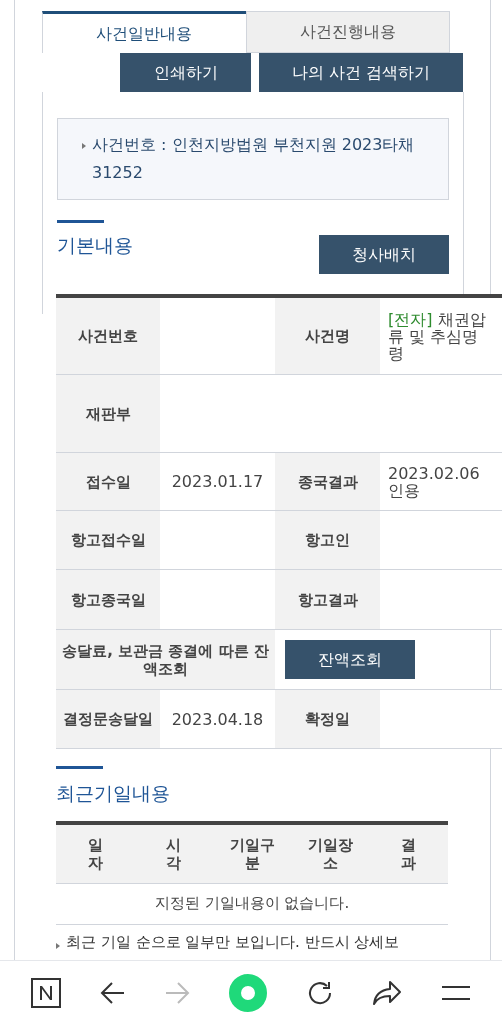  What do you see at coordinates (112, 992) in the screenshot?
I see `back-icon` at bounding box center [112, 992].